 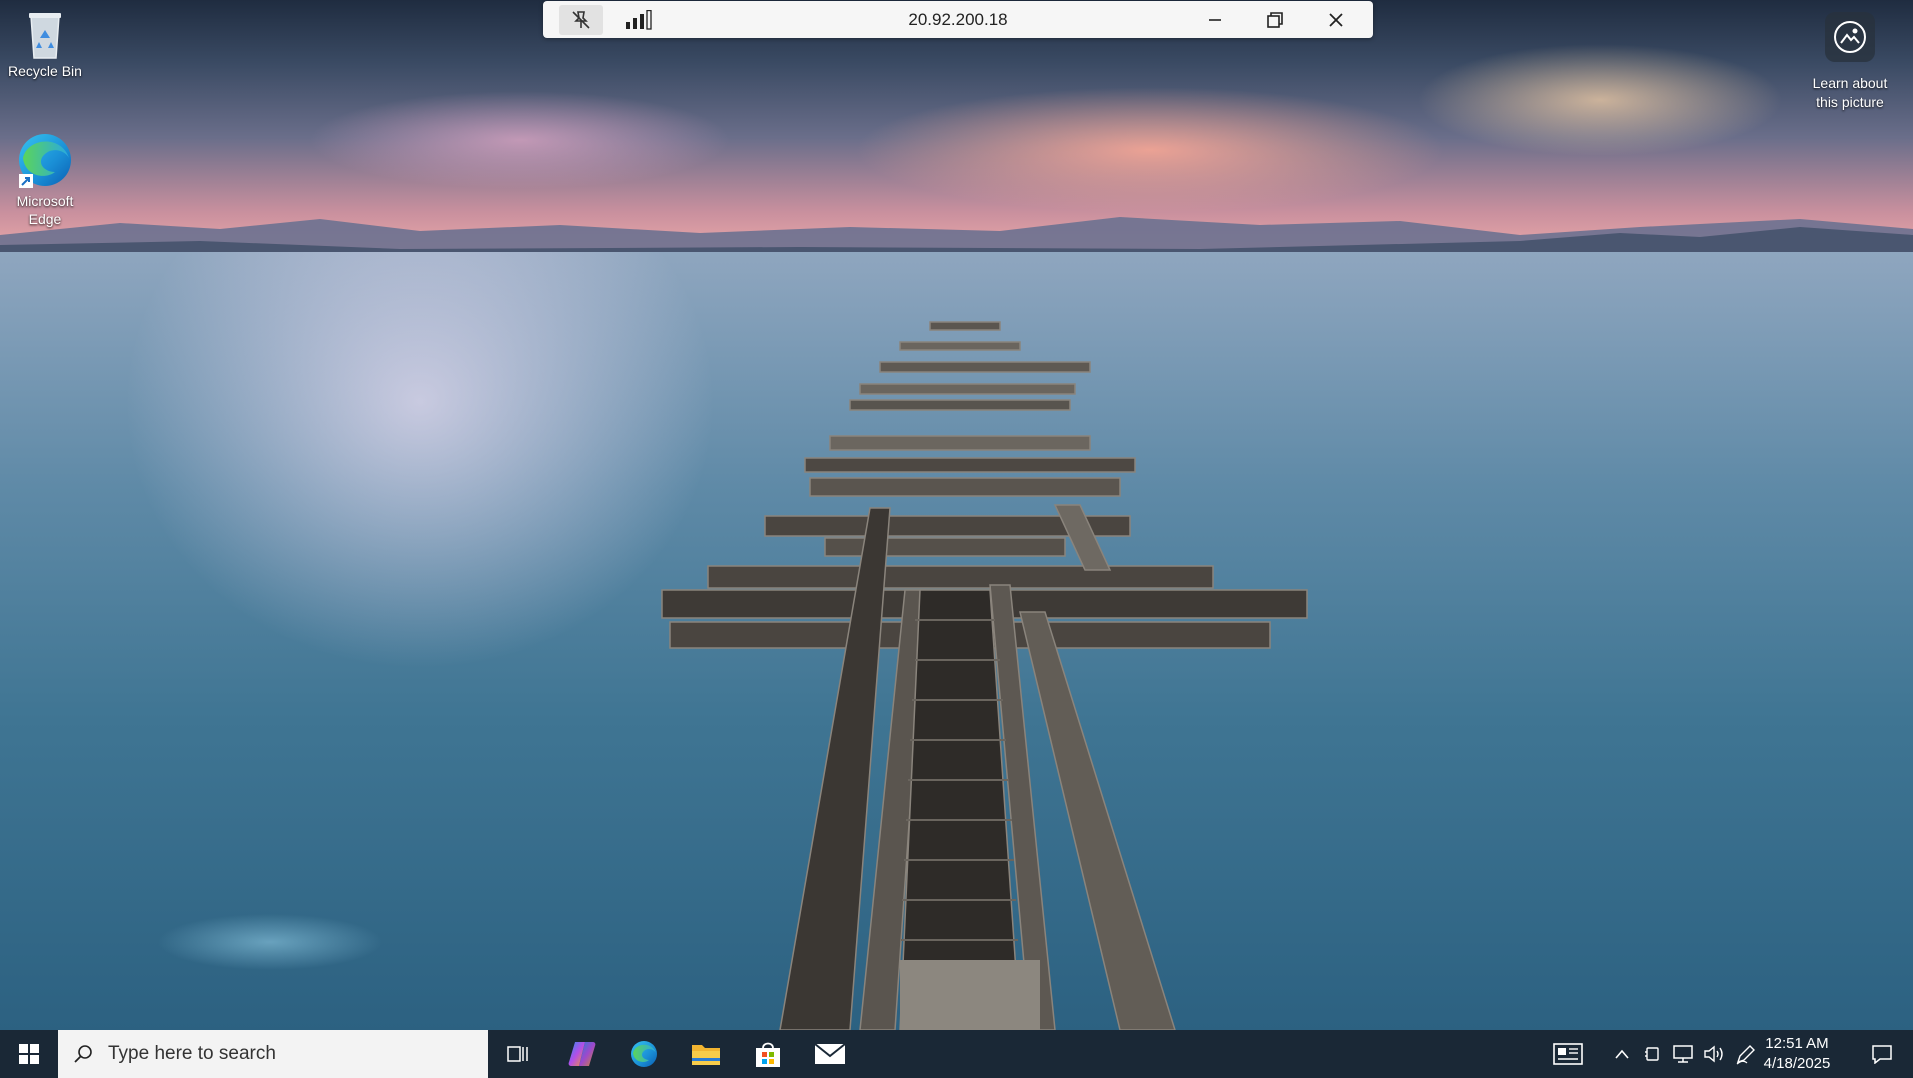 I want to click on restore-icon, so click(x=1275, y=20).